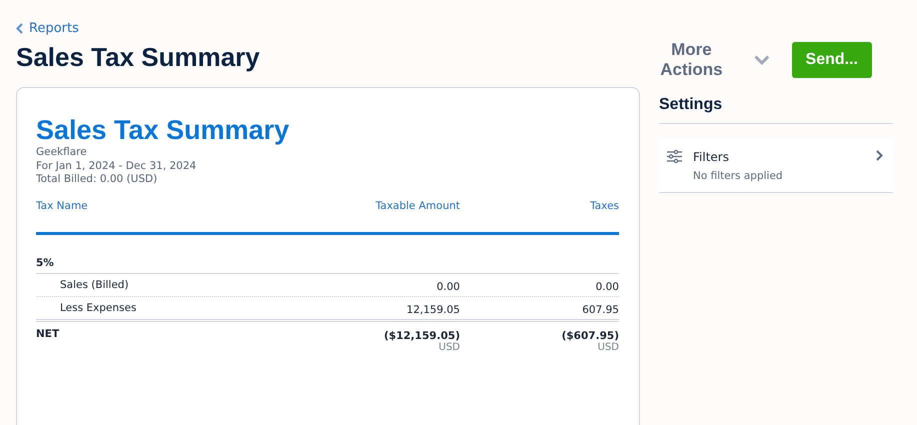  Describe the element at coordinates (776, 110) in the screenshot. I see `settings-title: Settings` at that location.